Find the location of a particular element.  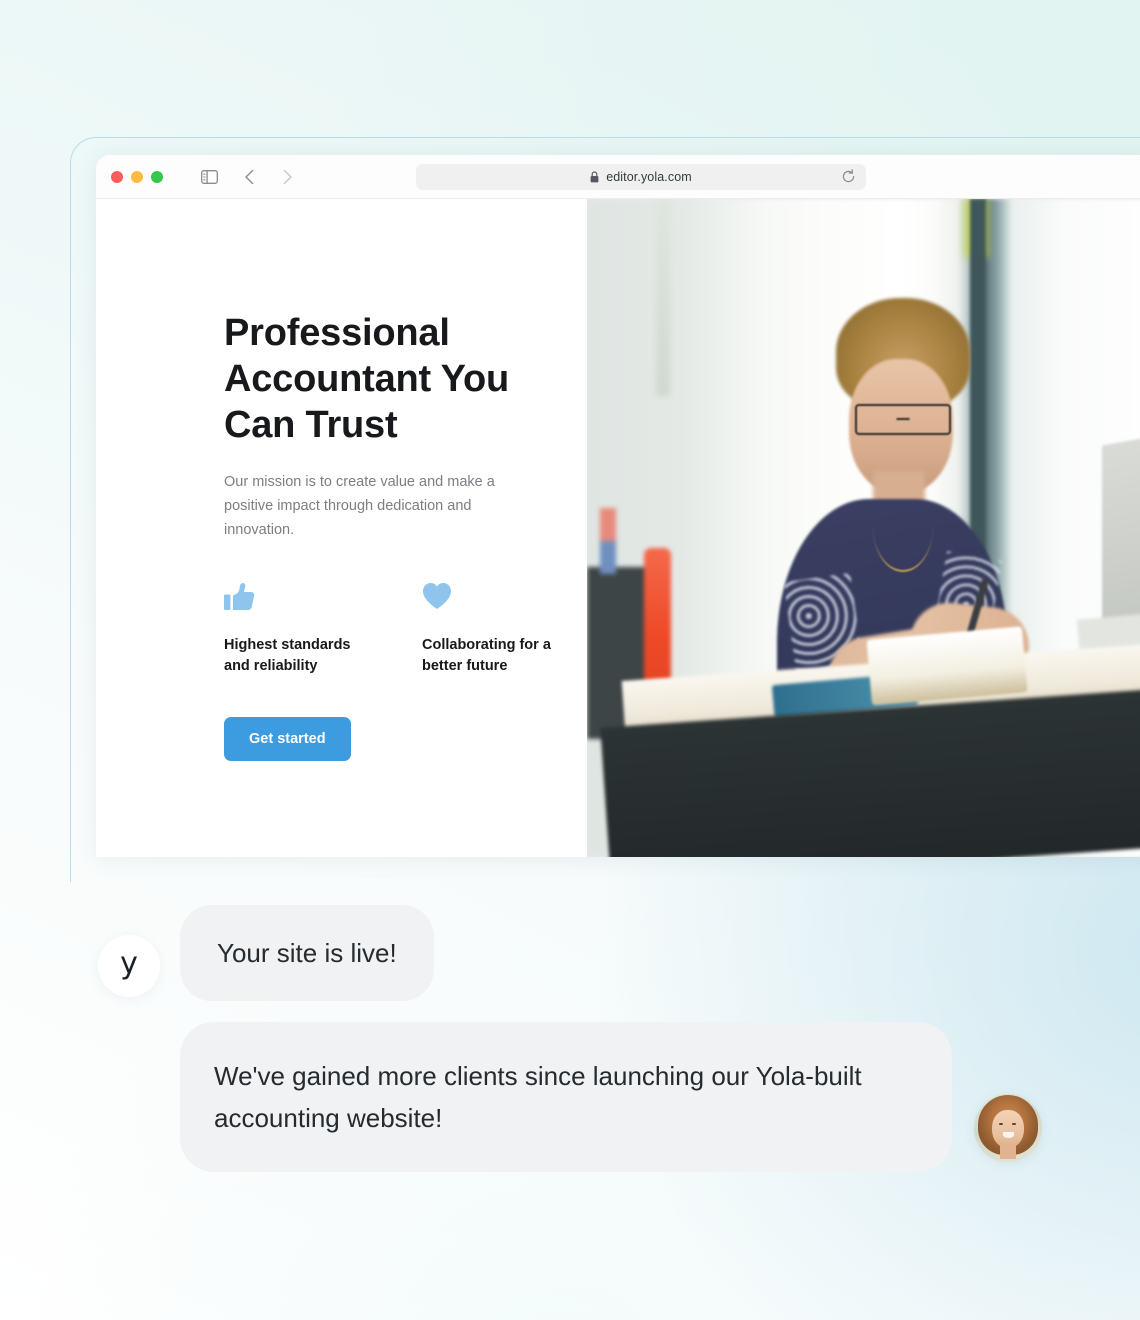

lock-icon is located at coordinates (594, 176).